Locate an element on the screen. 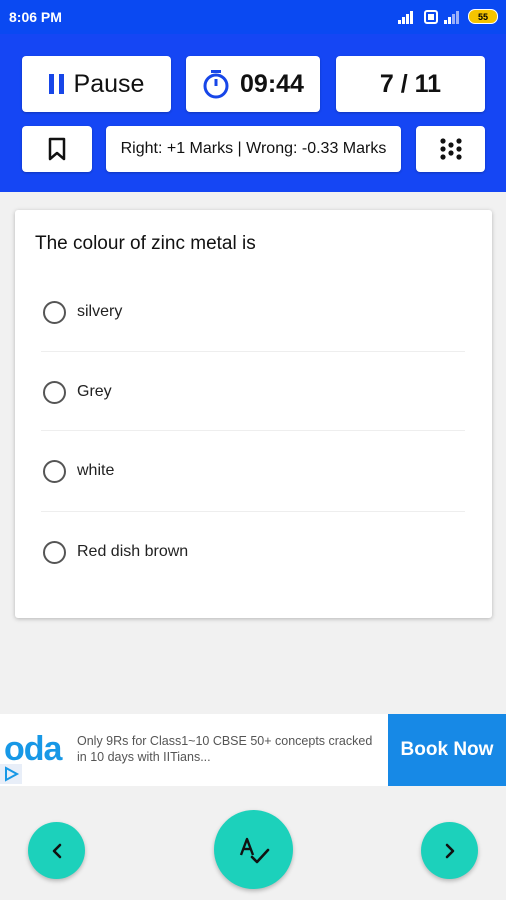 Image resolution: width=506 pixels, height=900 pixels. question-counter-label: 7 / 11 is located at coordinates (410, 83).